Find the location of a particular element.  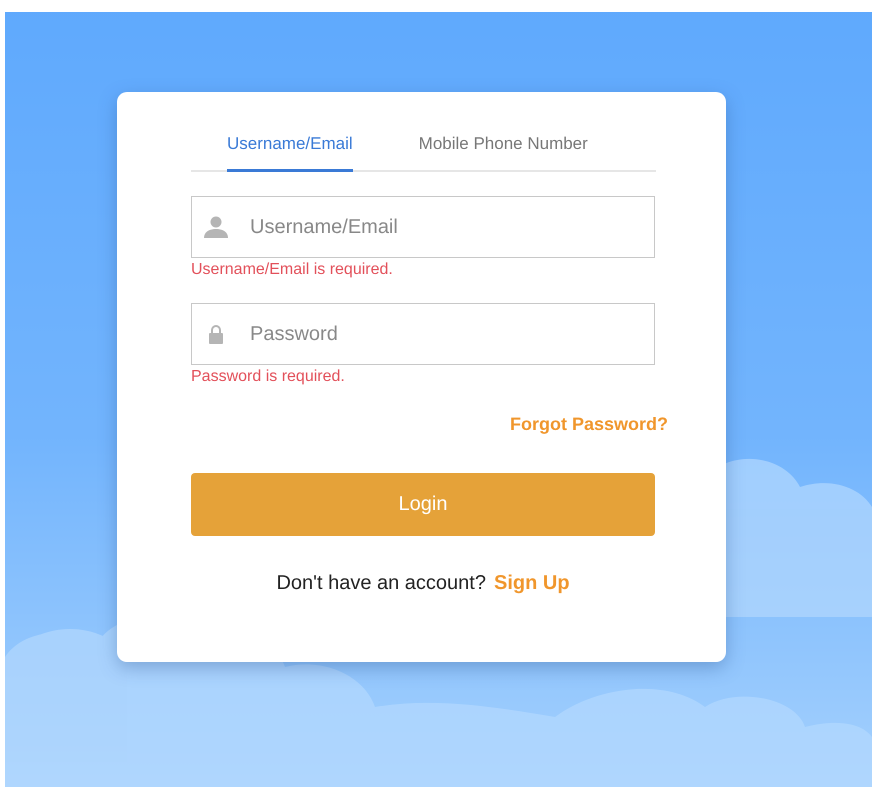

login-tab: Mobile Phone Number is located at coordinates (503, 151).